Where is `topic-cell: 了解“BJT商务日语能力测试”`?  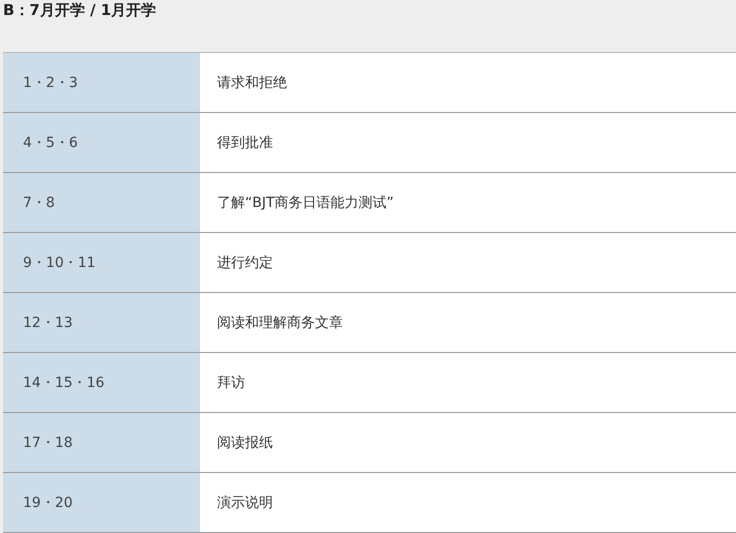 topic-cell: 了解“BJT商务日语能力测试” is located at coordinates (468, 202).